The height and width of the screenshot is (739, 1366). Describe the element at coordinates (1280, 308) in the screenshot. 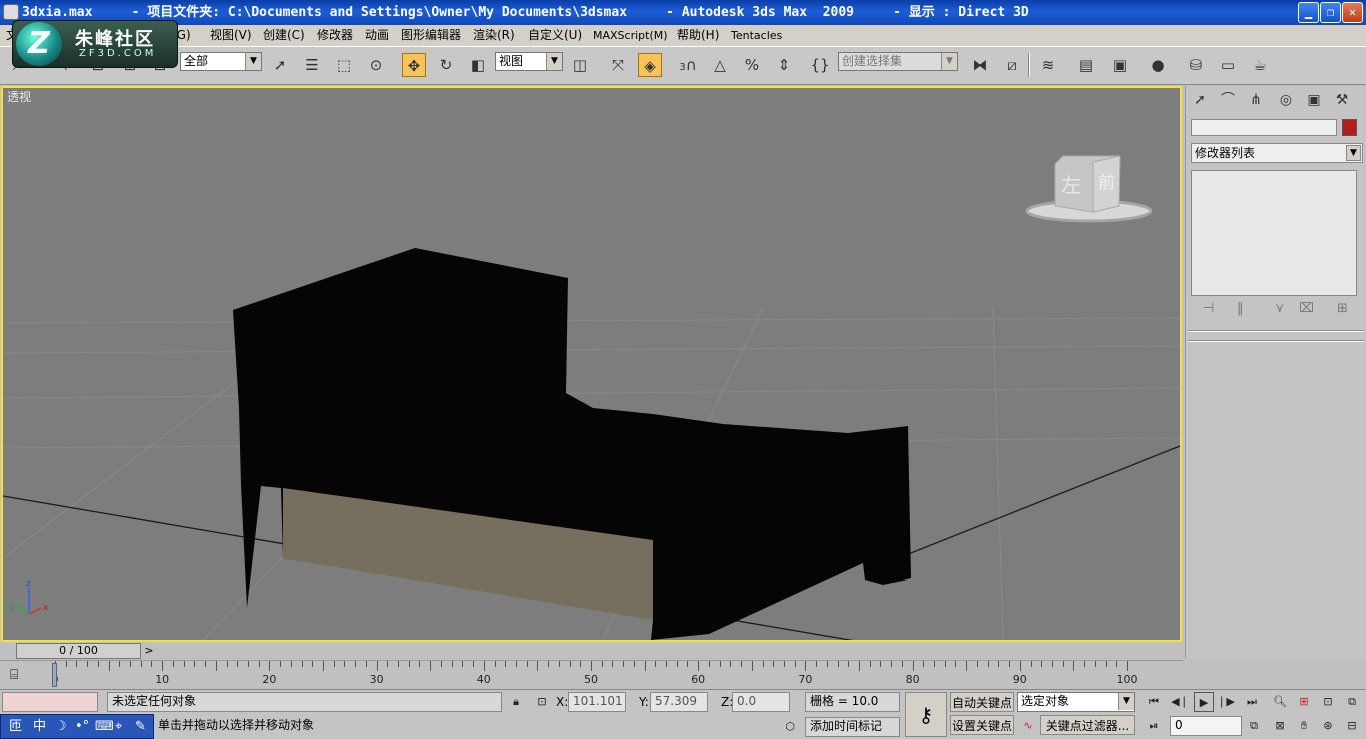

I see `make-unique-icon: ⋎` at that location.